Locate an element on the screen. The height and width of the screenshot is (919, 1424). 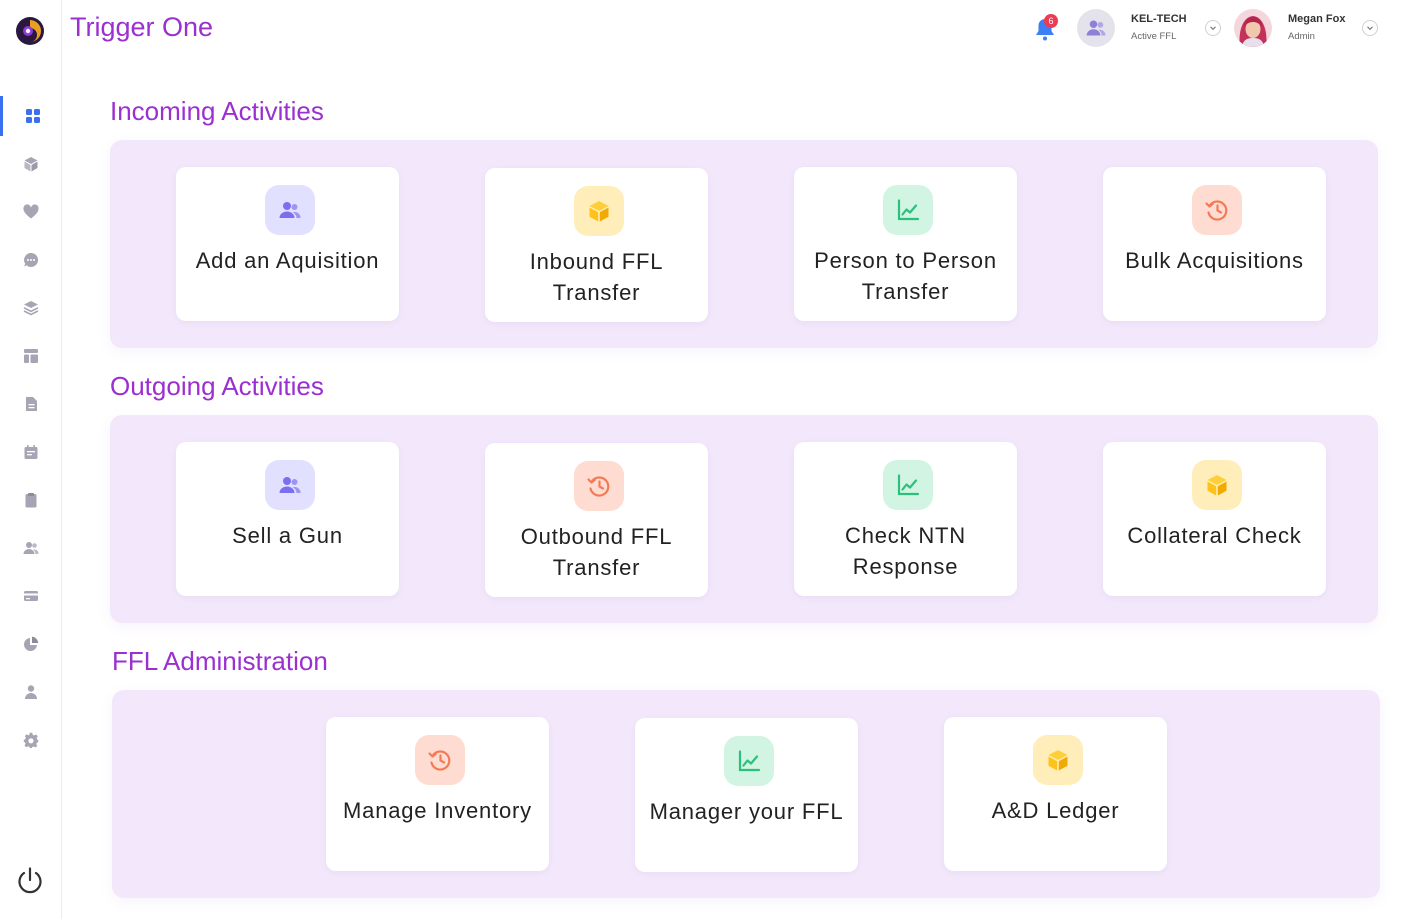
gear-icon is located at coordinates (31, 740).